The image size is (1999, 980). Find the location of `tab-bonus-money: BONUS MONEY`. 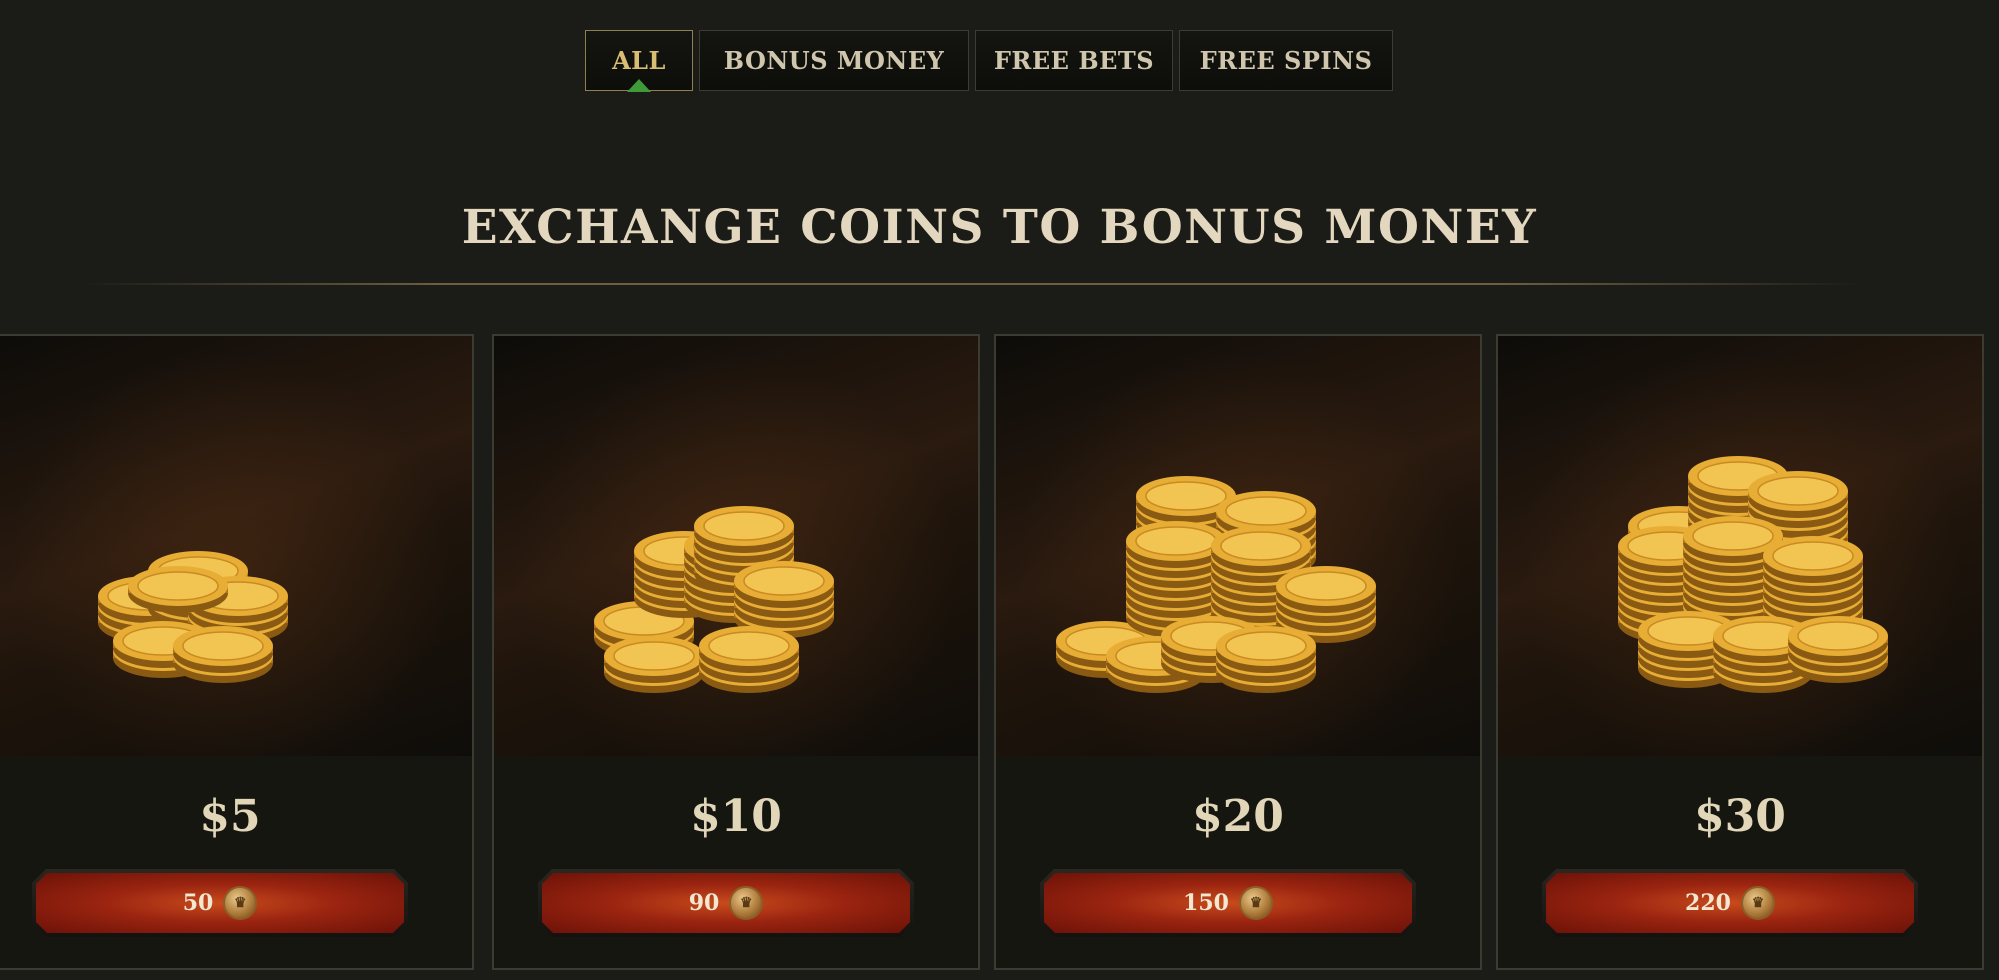

tab-bonus-money: BONUS MONEY is located at coordinates (834, 60).